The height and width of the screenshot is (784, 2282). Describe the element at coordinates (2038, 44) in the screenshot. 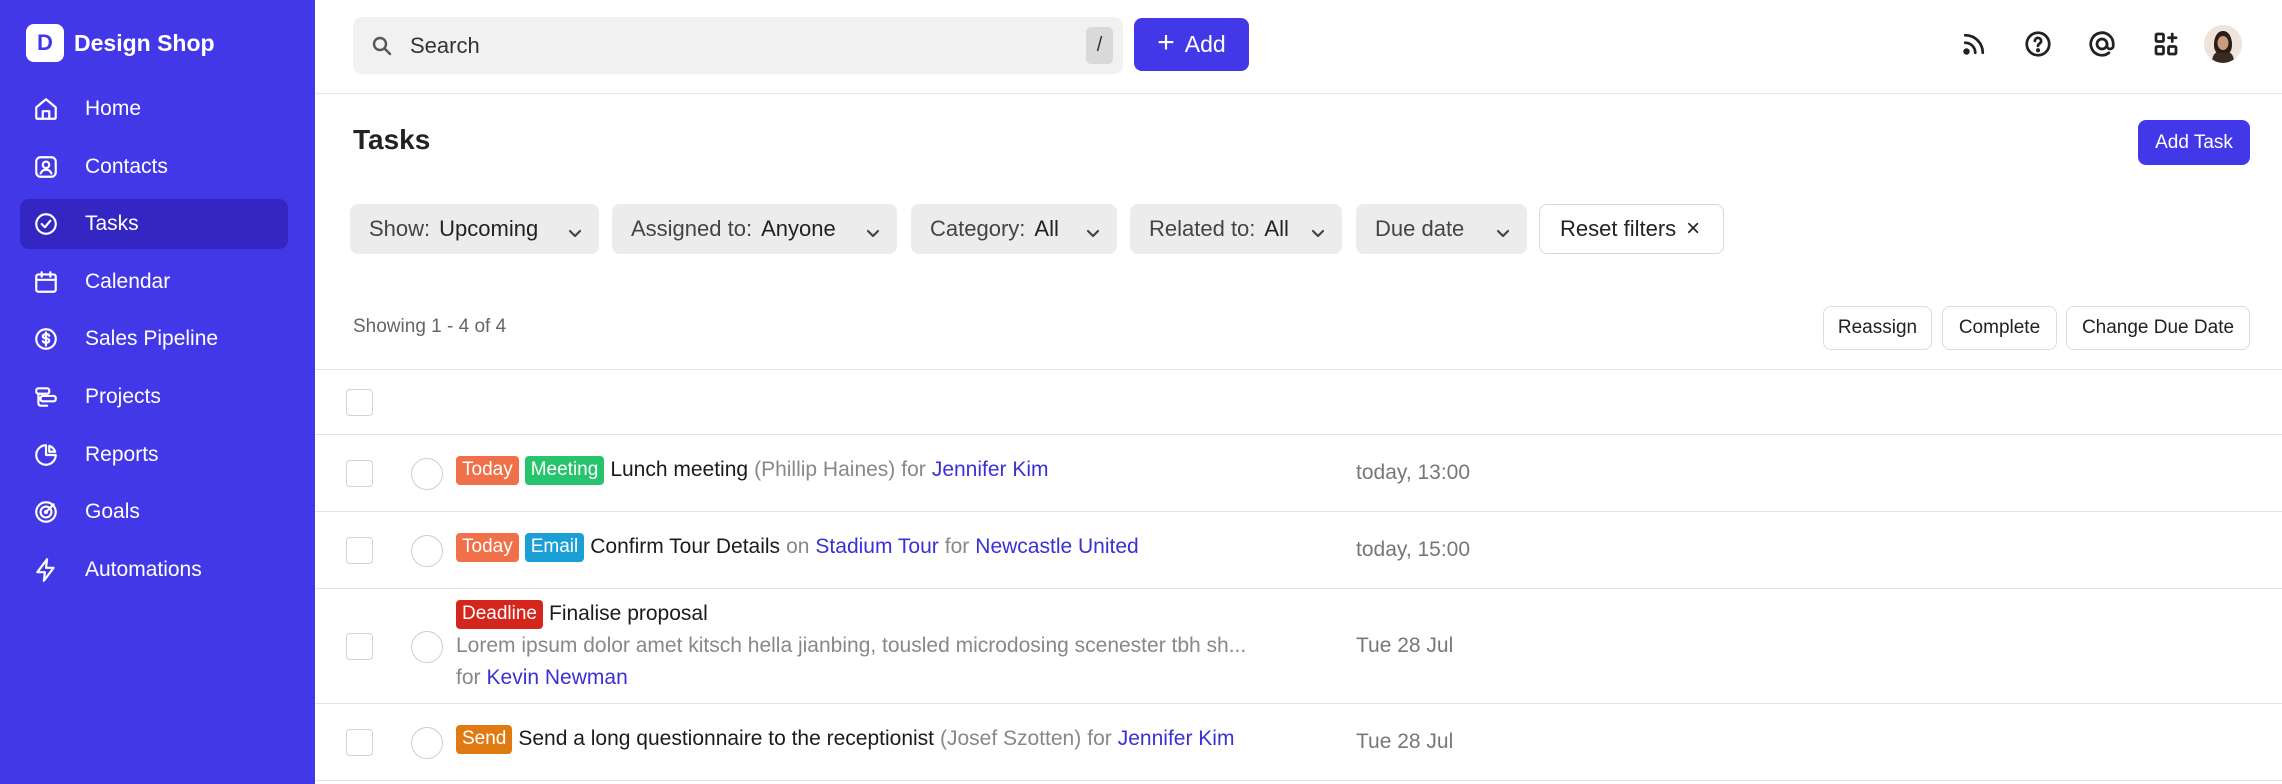

I see `help-icon` at that location.